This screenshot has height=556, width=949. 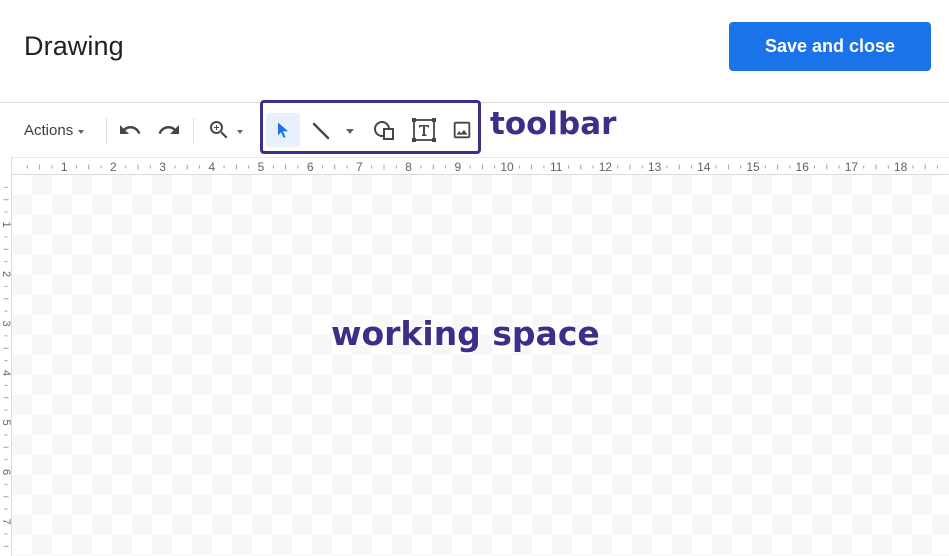 What do you see at coordinates (803, 167) in the screenshot?
I see `ruler-label: 16` at bounding box center [803, 167].